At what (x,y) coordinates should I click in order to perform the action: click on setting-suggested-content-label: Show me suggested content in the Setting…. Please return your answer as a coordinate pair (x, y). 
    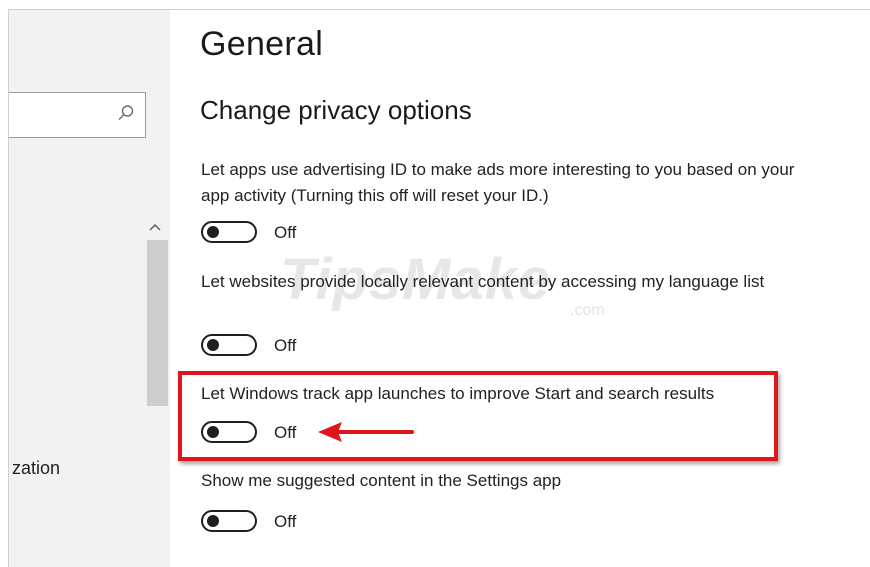
    Looking at the image, I should click on (381, 480).